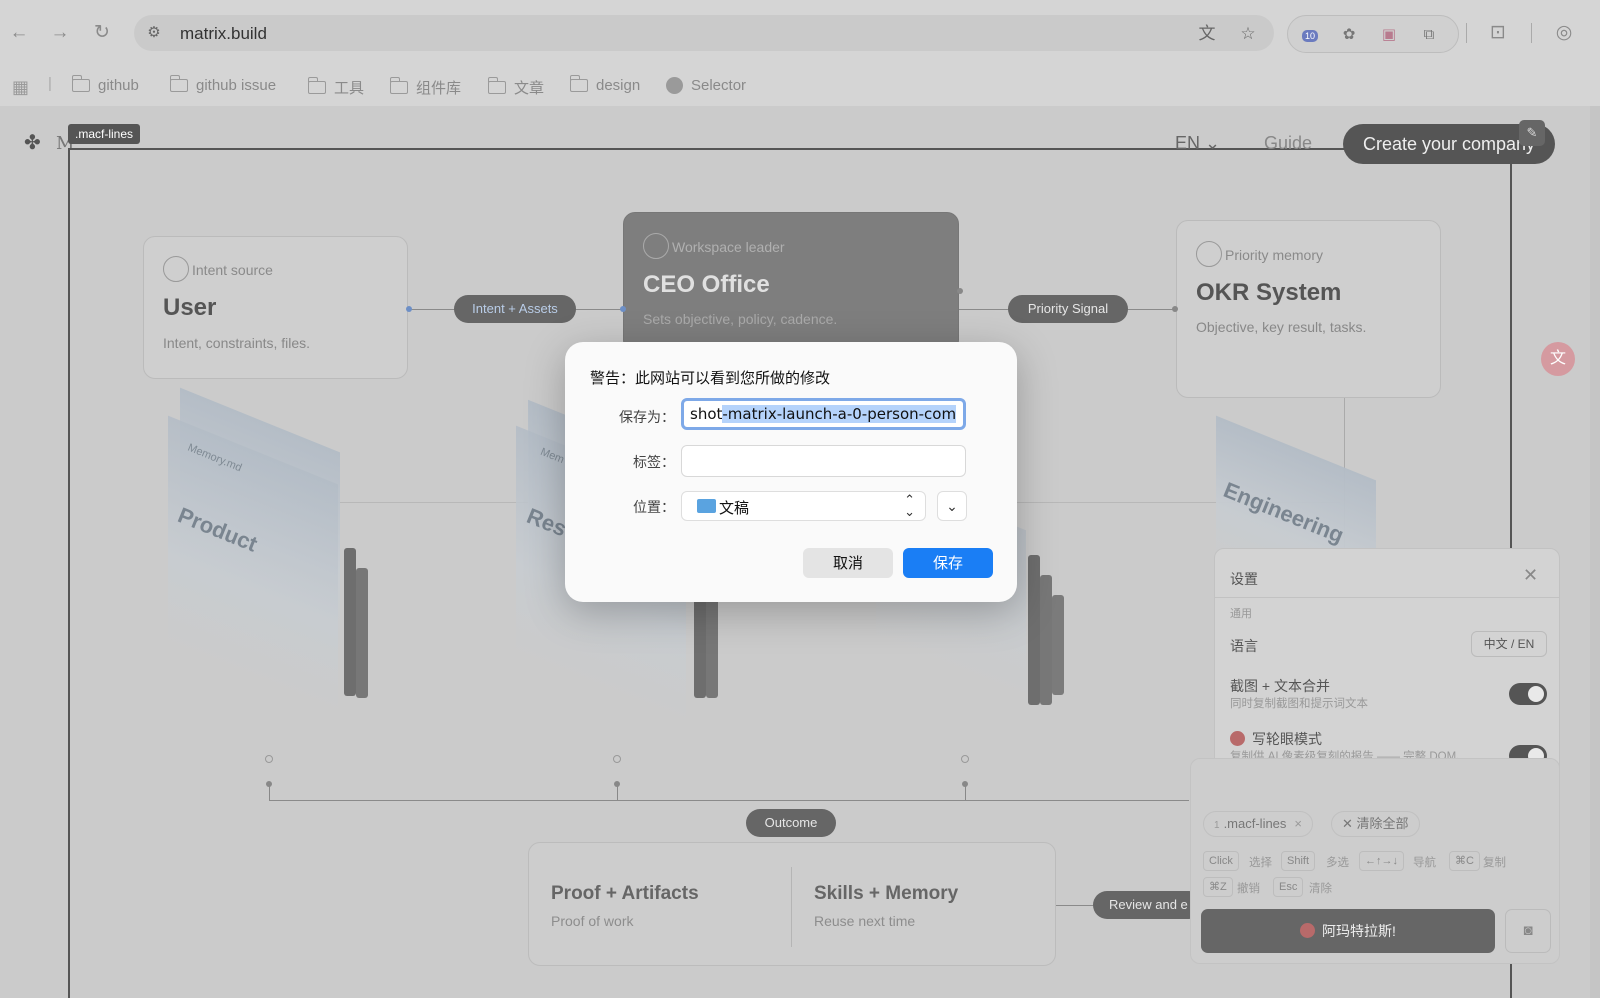 The image size is (1600, 998). What do you see at coordinates (1288, 143) in the screenshot?
I see `guide-link: Guide` at bounding box center [1288, 143].